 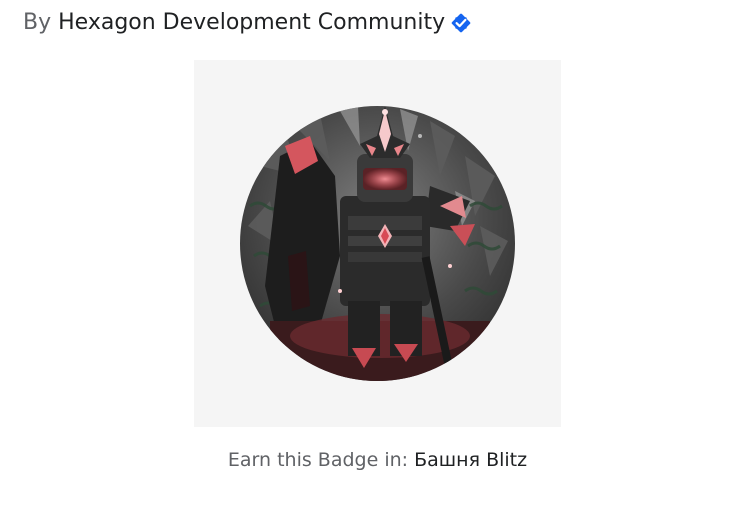 What do you see at coordinates (251, 22) in the screenshot?
I see `creator-name-link: Hexagon Development Community` at bounding box center [251, 22].